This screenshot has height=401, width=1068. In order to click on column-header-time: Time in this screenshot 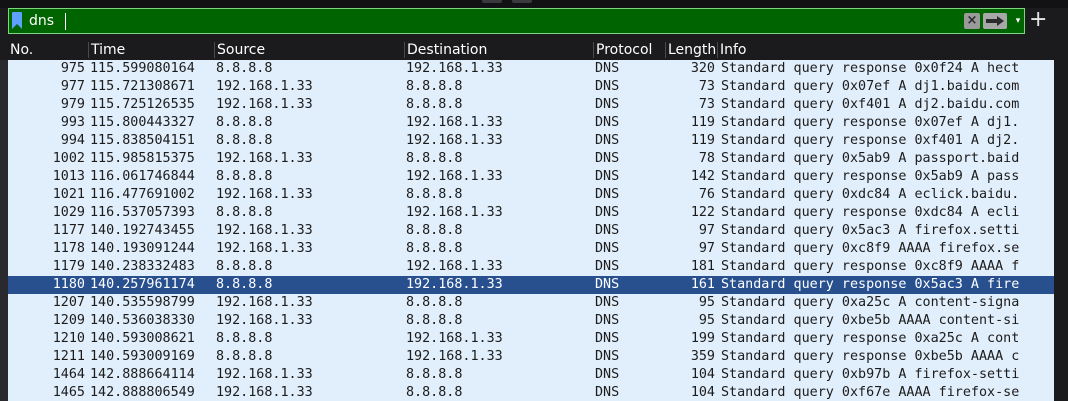, I will do `click(151, 50)`.